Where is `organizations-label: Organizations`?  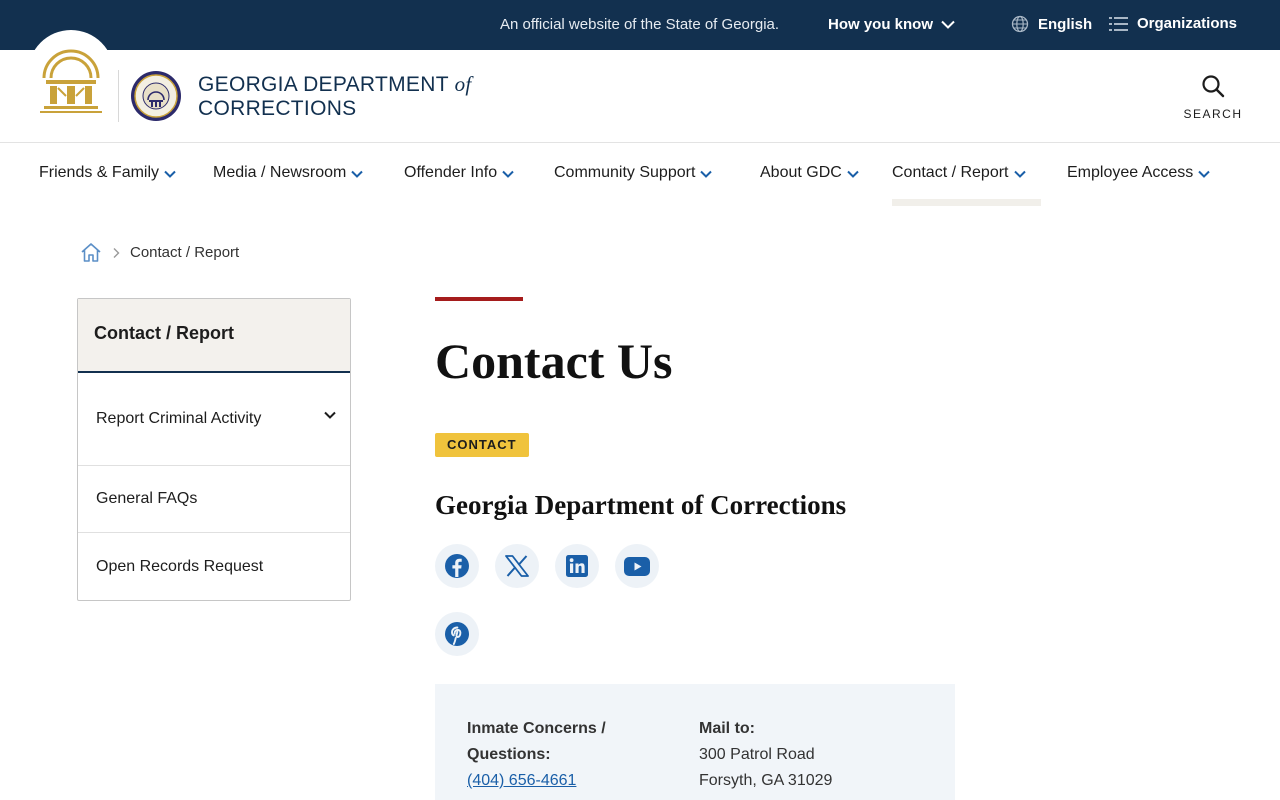 organizations-label: Organizations is located at coordinates (1187, 23).